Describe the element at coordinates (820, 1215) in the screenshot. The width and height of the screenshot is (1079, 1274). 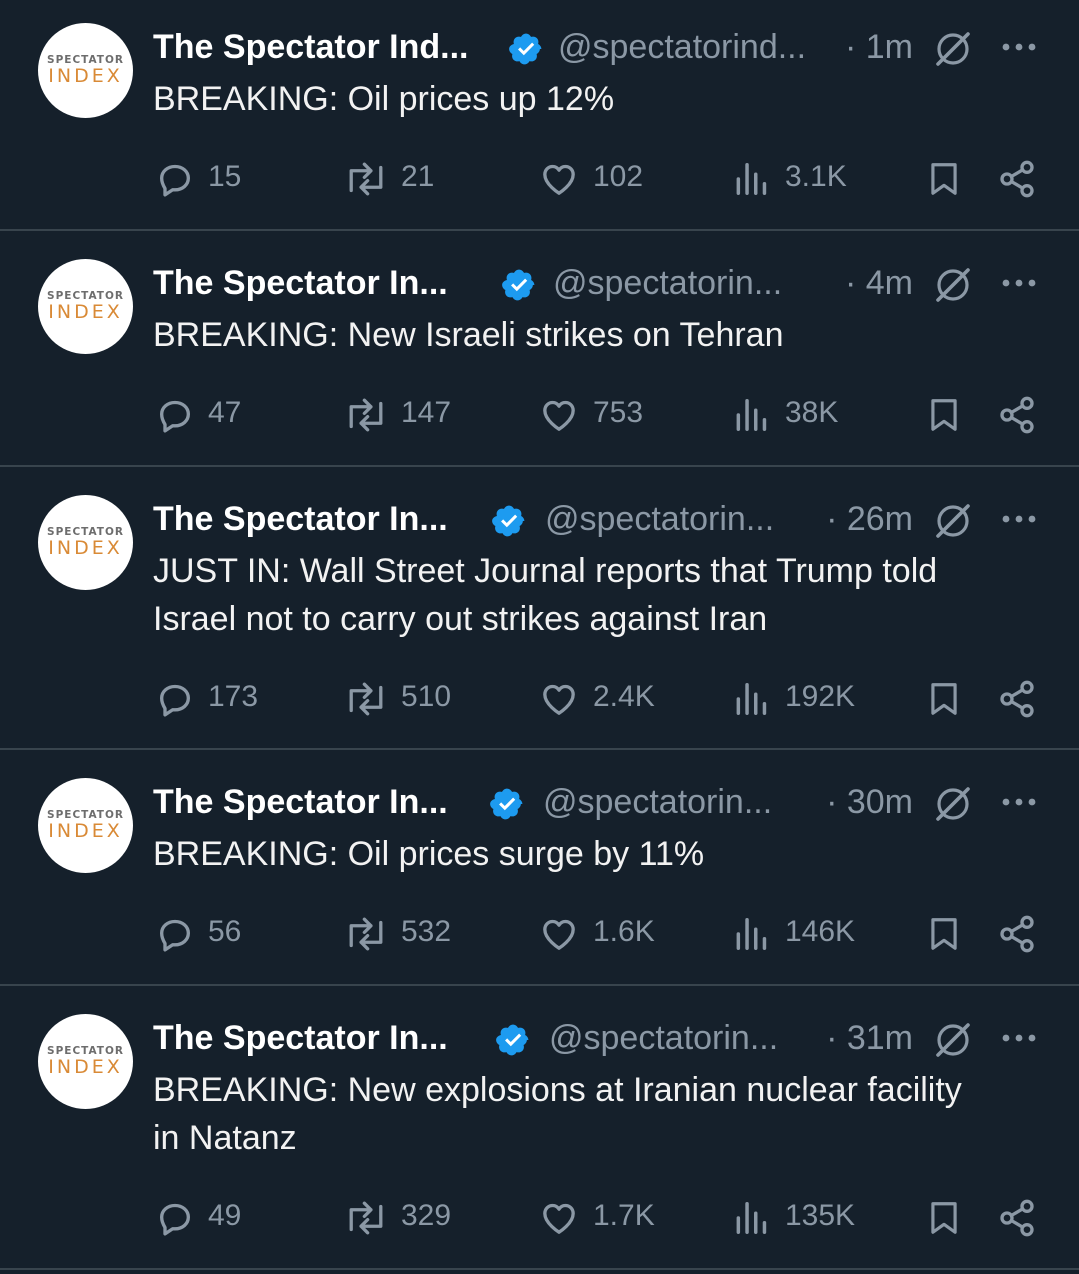
I see `views-count: 135K` at that location.